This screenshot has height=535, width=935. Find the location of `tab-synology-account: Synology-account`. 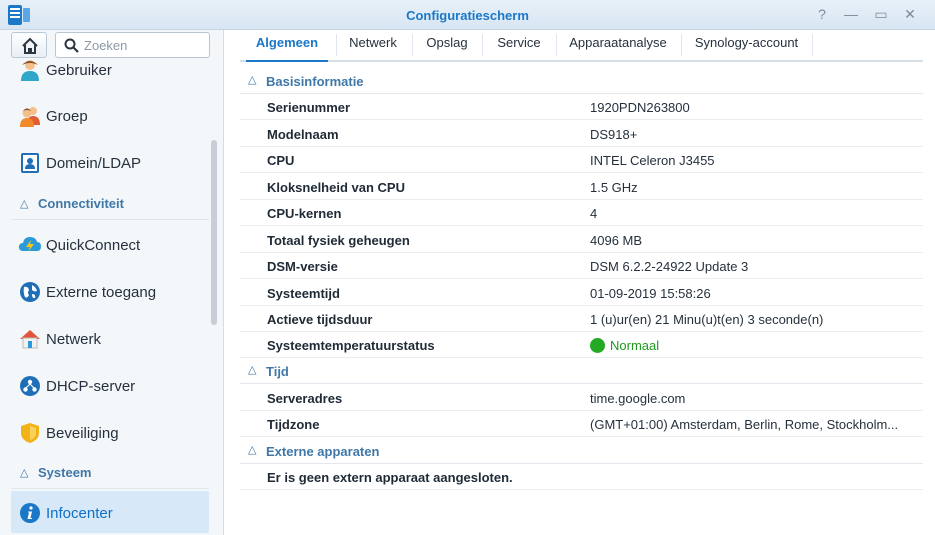

tab-synology-account: Synology-account is located at coordinates (746, 45).